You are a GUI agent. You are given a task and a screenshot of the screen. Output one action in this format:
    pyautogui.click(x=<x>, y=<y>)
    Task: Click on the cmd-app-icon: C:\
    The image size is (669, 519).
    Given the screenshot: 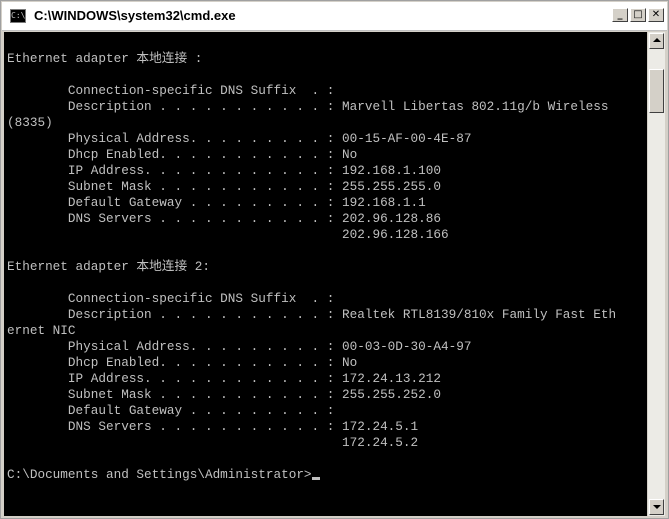 What is the action you would take?
    pyautogui.click(x=18, y=16)
    